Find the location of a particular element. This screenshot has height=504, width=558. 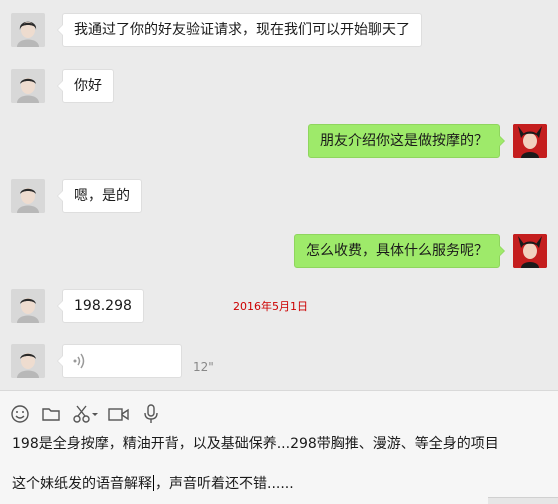

voice-duration: 12" is located at coordinates (203, 367).